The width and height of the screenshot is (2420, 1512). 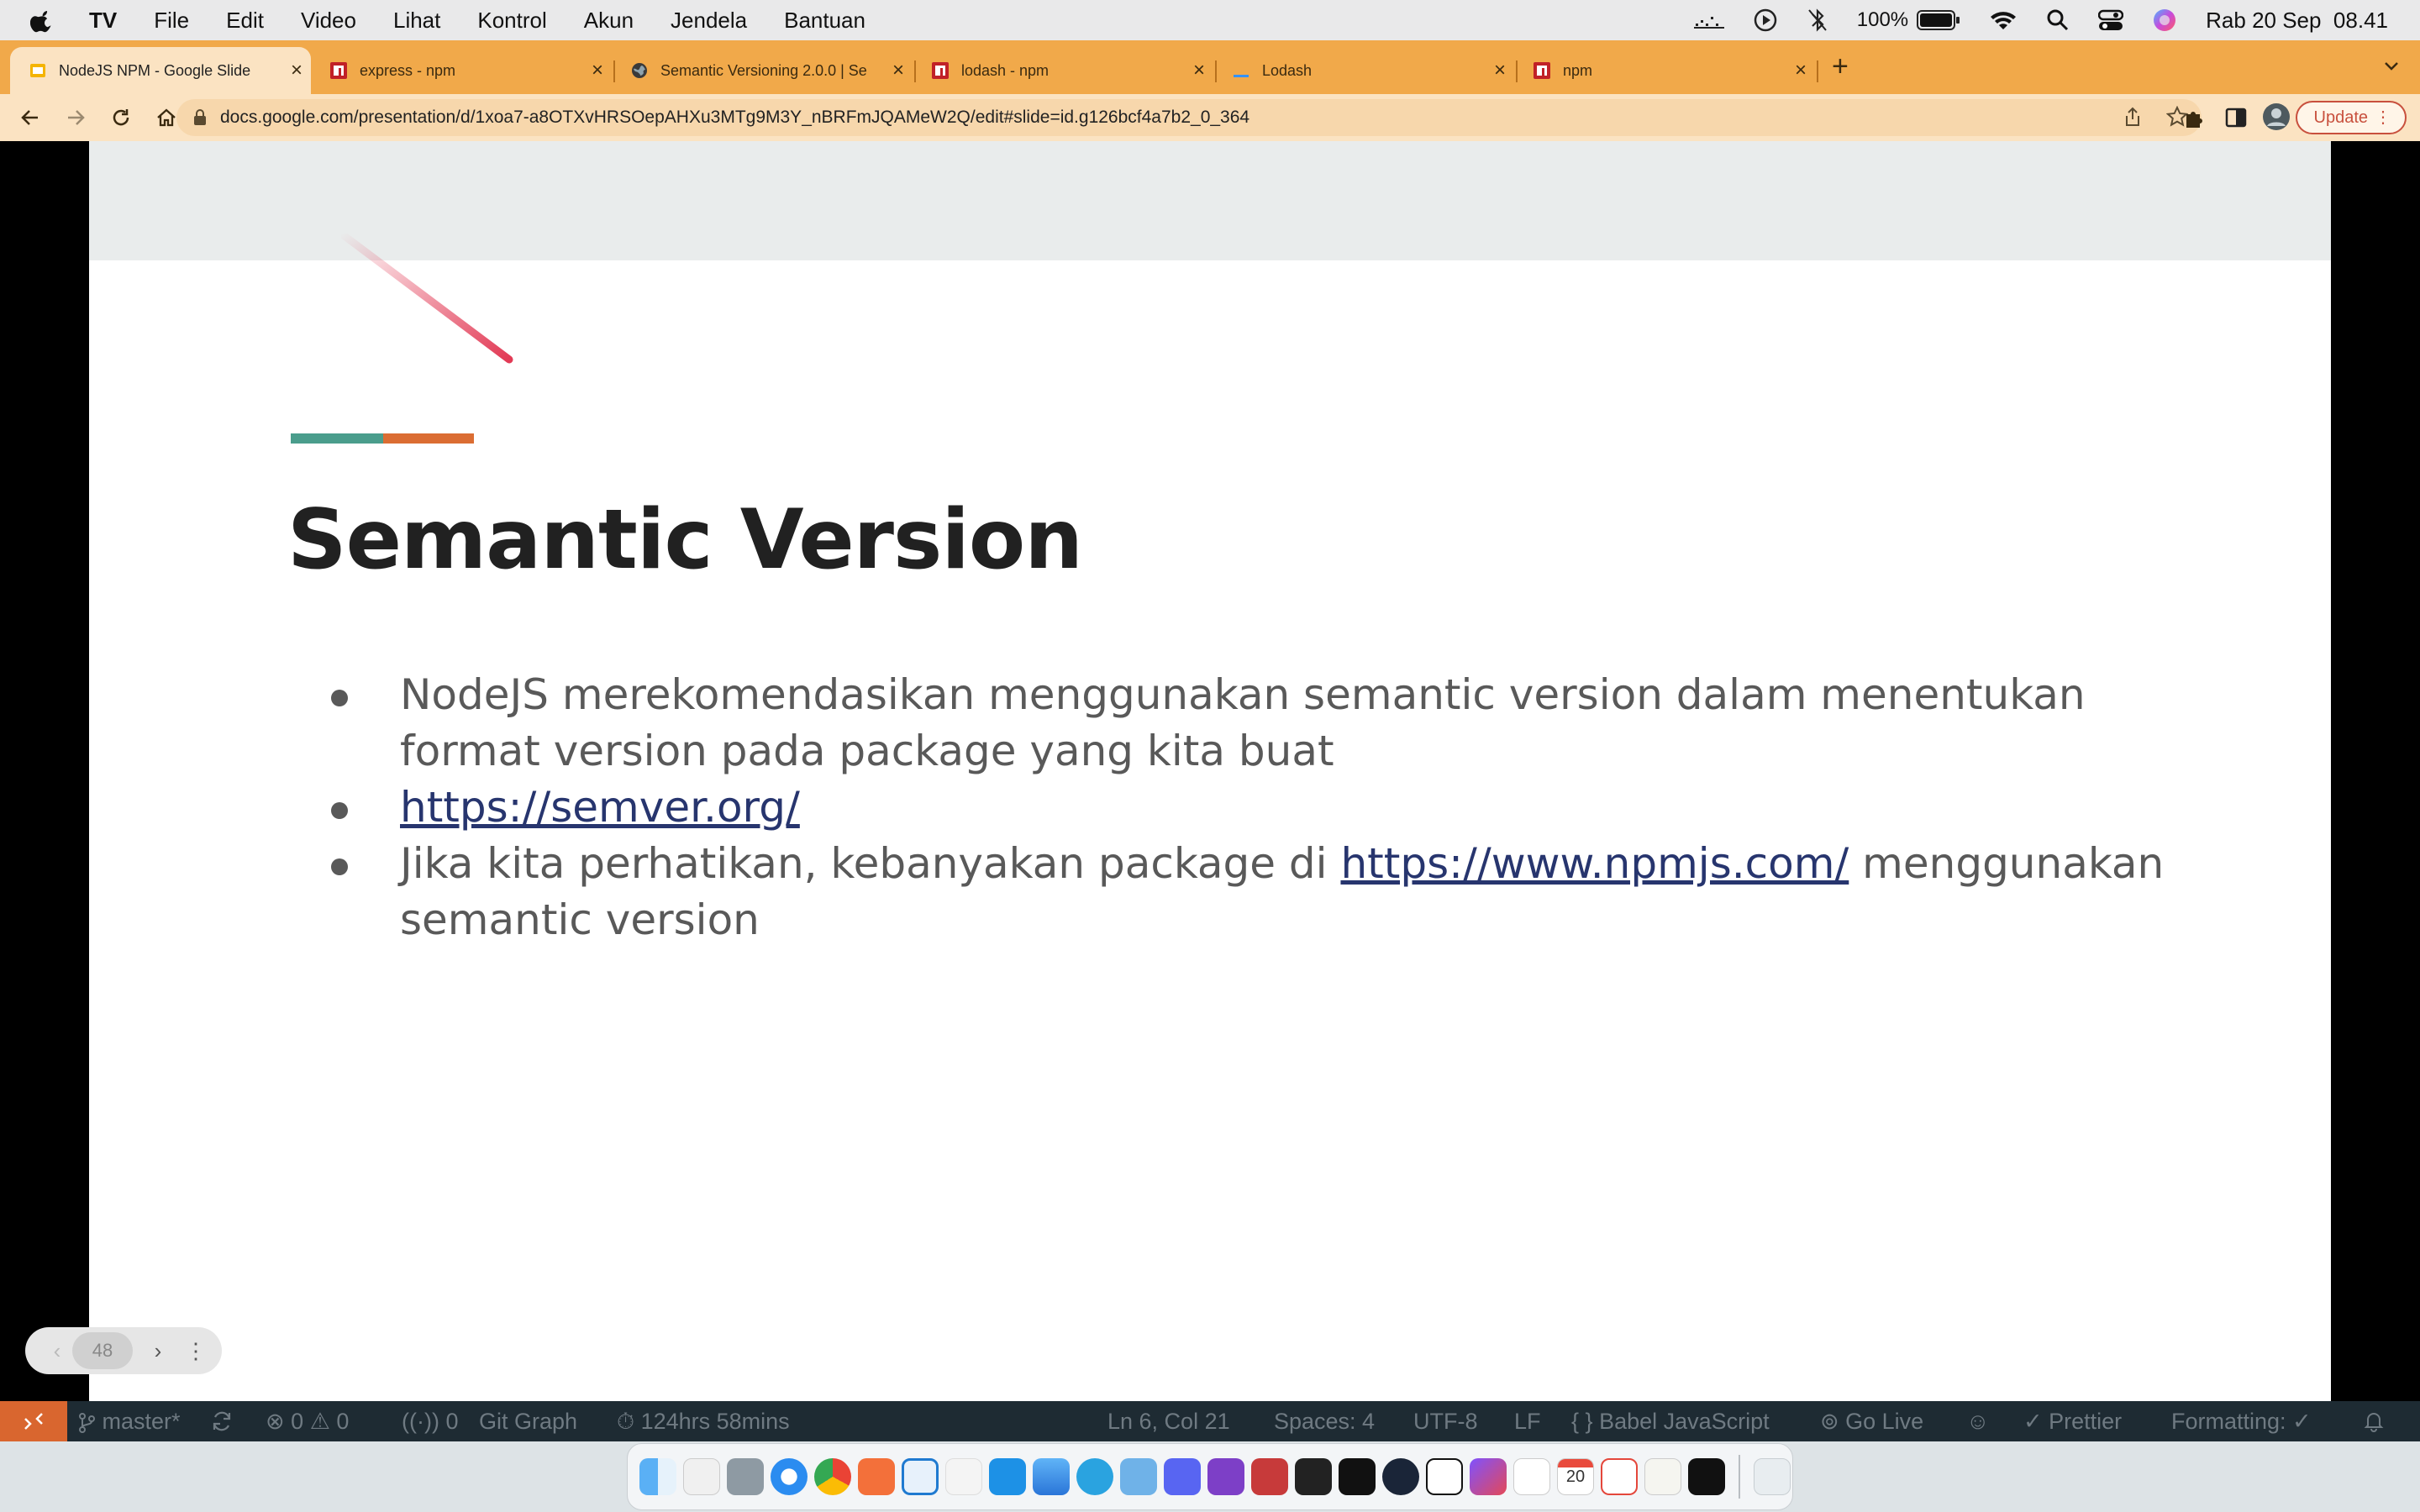 I want to click on folder-icon, so click(x=1138, y=1476).